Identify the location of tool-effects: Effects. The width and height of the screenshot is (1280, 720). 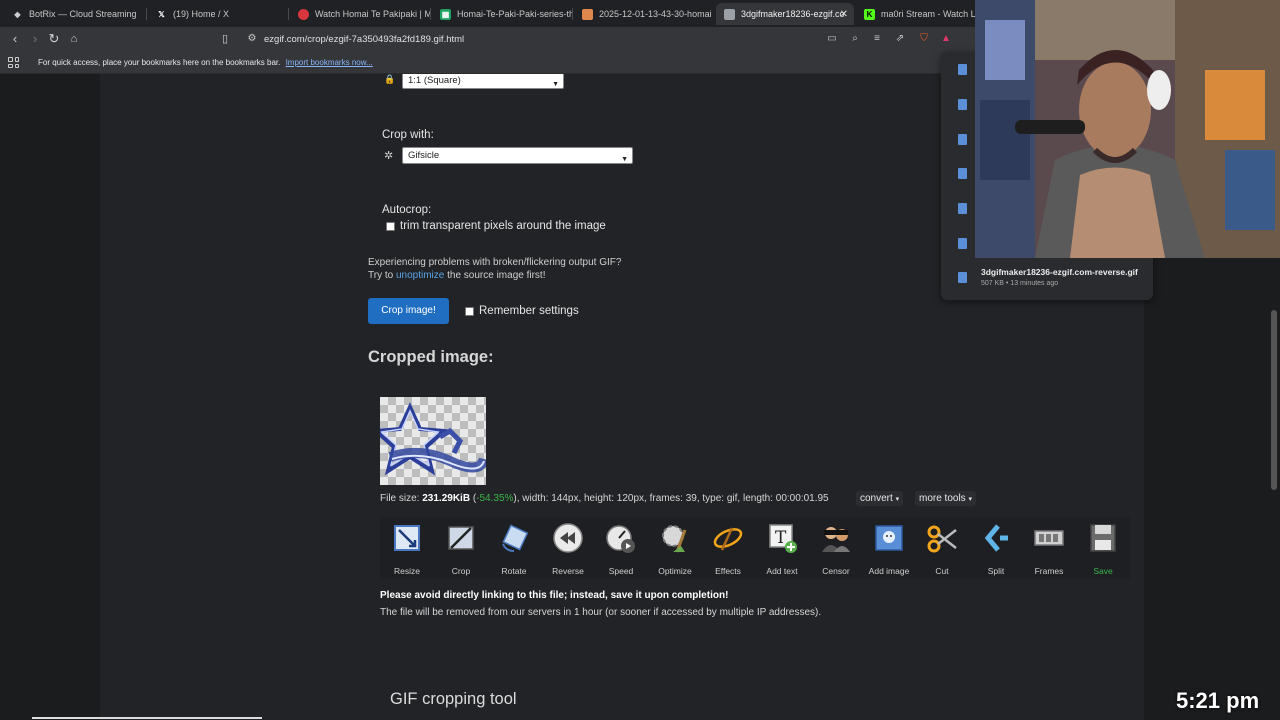
(728, 548).